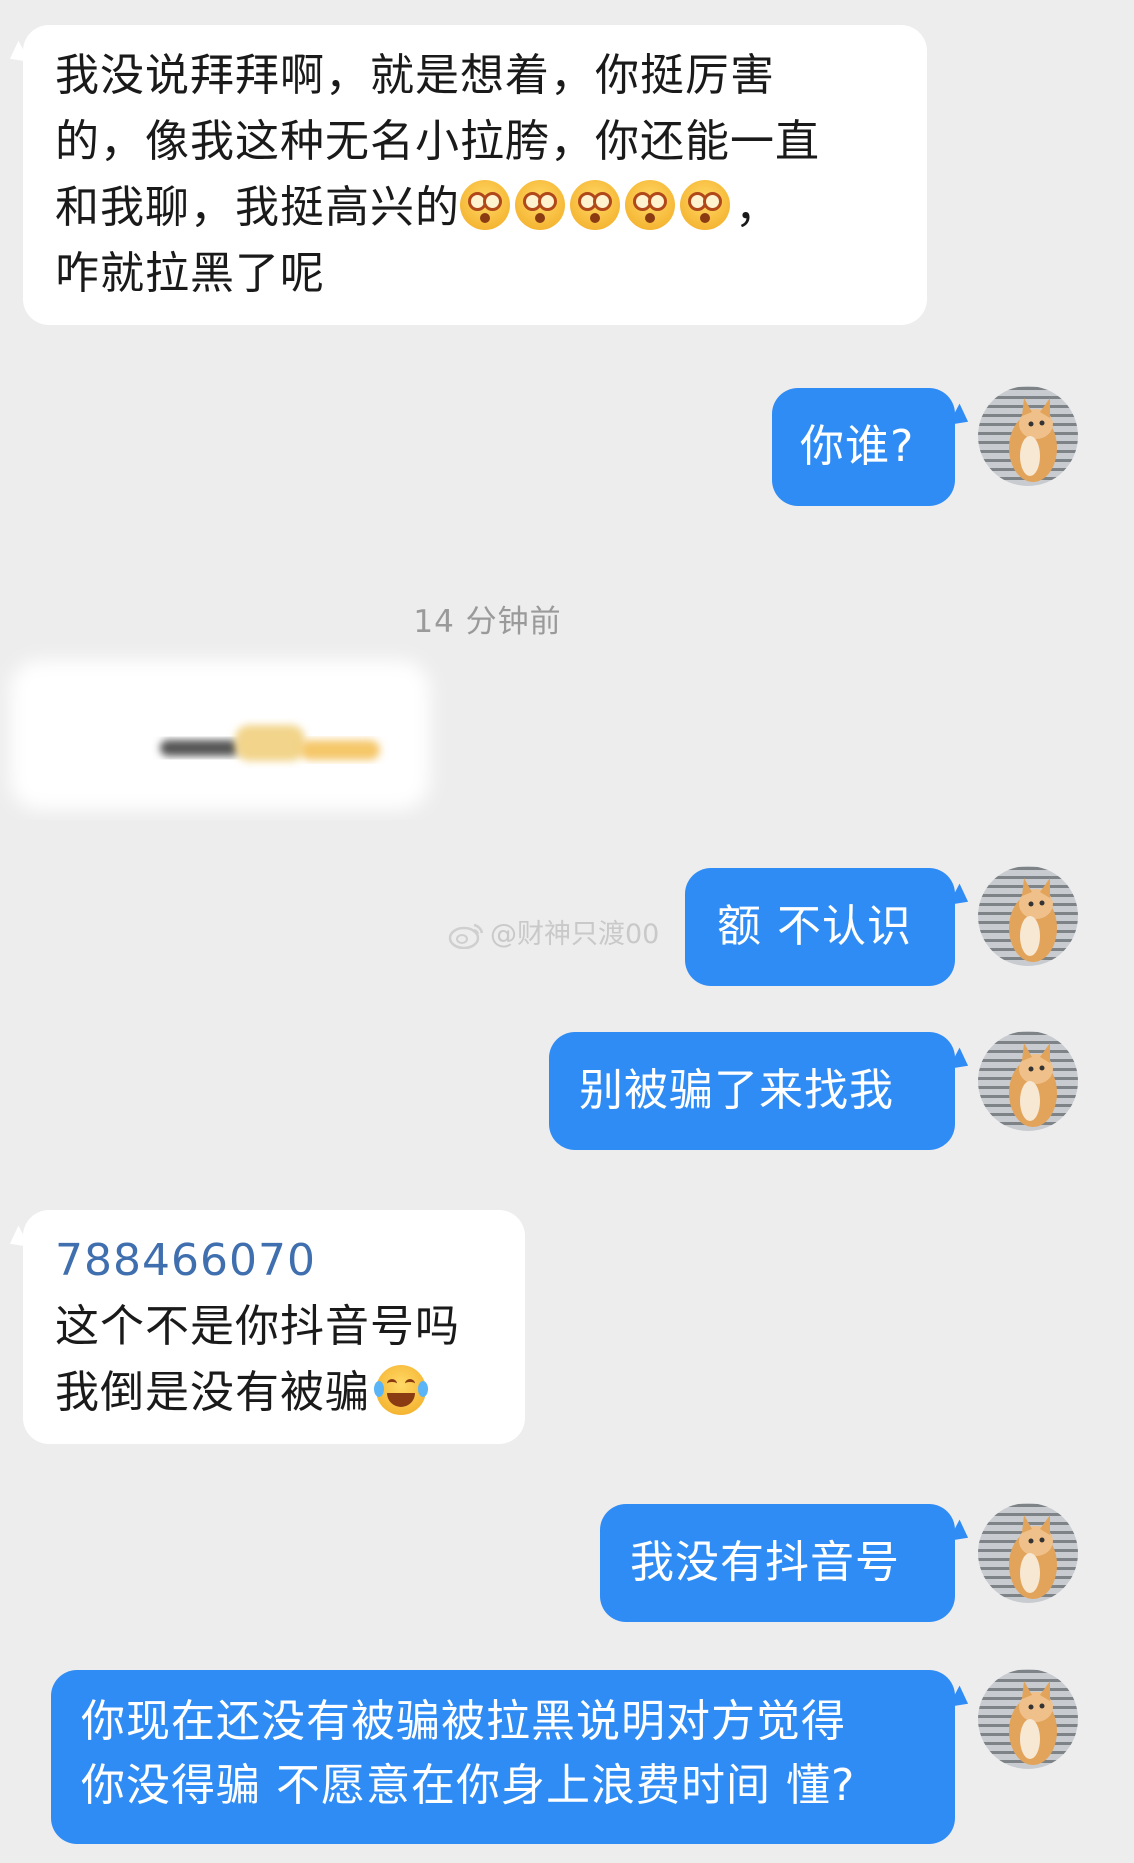  I want to click on message-line: 我没说拜拜啊，就是想着，你挺厉害, so click(415, 75).